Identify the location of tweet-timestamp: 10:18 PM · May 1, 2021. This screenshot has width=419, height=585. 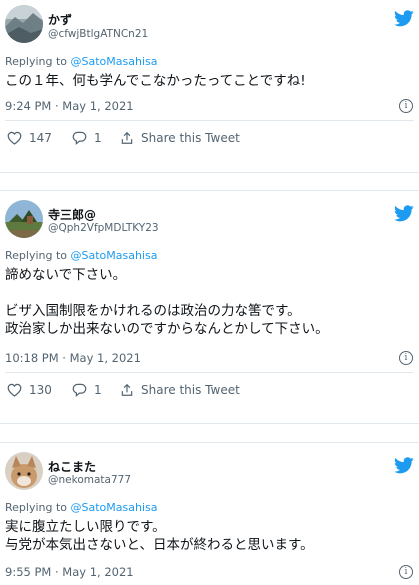
(73, 358).